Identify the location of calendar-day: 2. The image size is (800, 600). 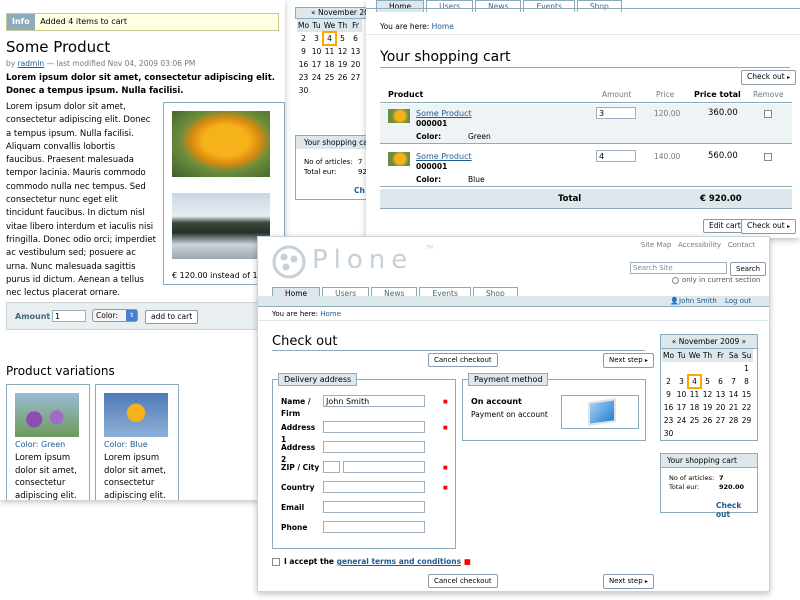
(303, 38).